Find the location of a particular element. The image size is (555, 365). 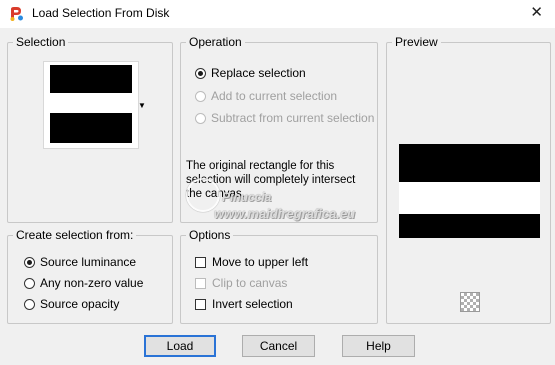

cancel-button: Cancel is located at coordinates (278, 346).